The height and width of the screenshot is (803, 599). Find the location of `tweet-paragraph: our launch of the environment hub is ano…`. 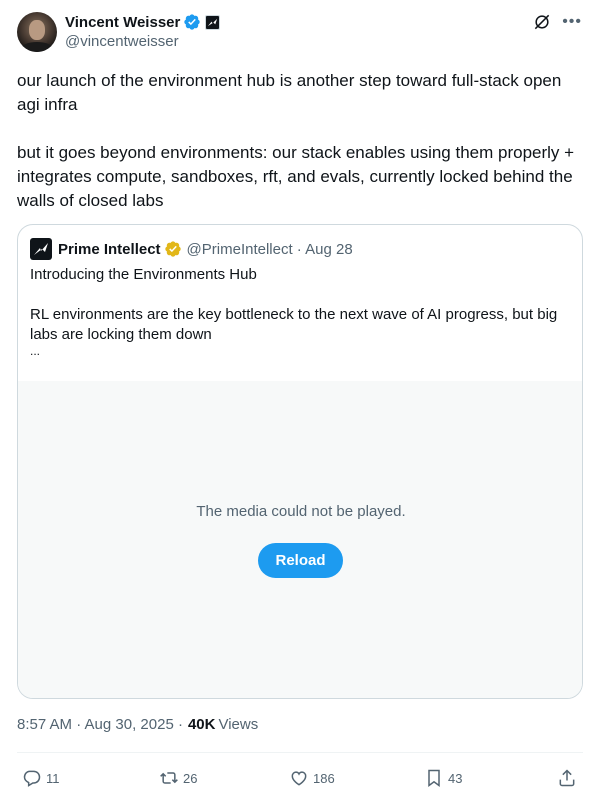

tweet-paragraph: our launch of the environment hub is ano… is located at coordinates (289, 92).